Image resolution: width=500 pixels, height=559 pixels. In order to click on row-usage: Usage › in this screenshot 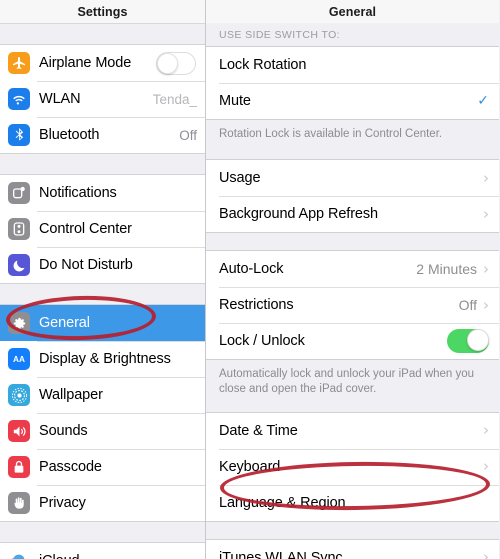, I will do `click(352, 178)`.